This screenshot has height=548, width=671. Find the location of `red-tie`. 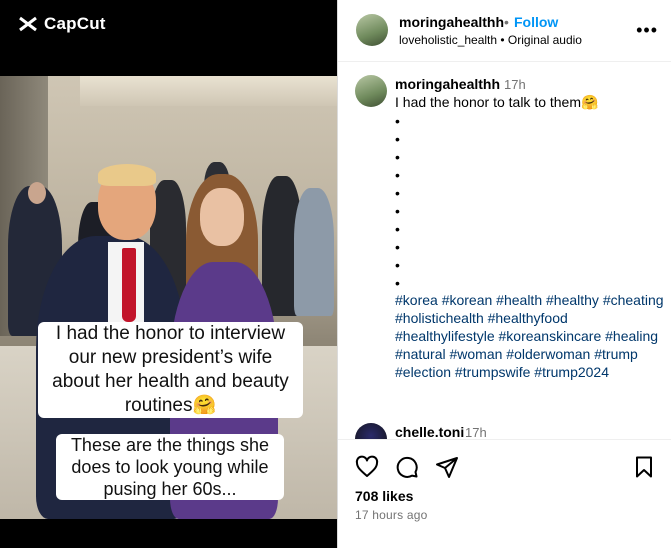

red-tie is located at coordinates (129, 285).